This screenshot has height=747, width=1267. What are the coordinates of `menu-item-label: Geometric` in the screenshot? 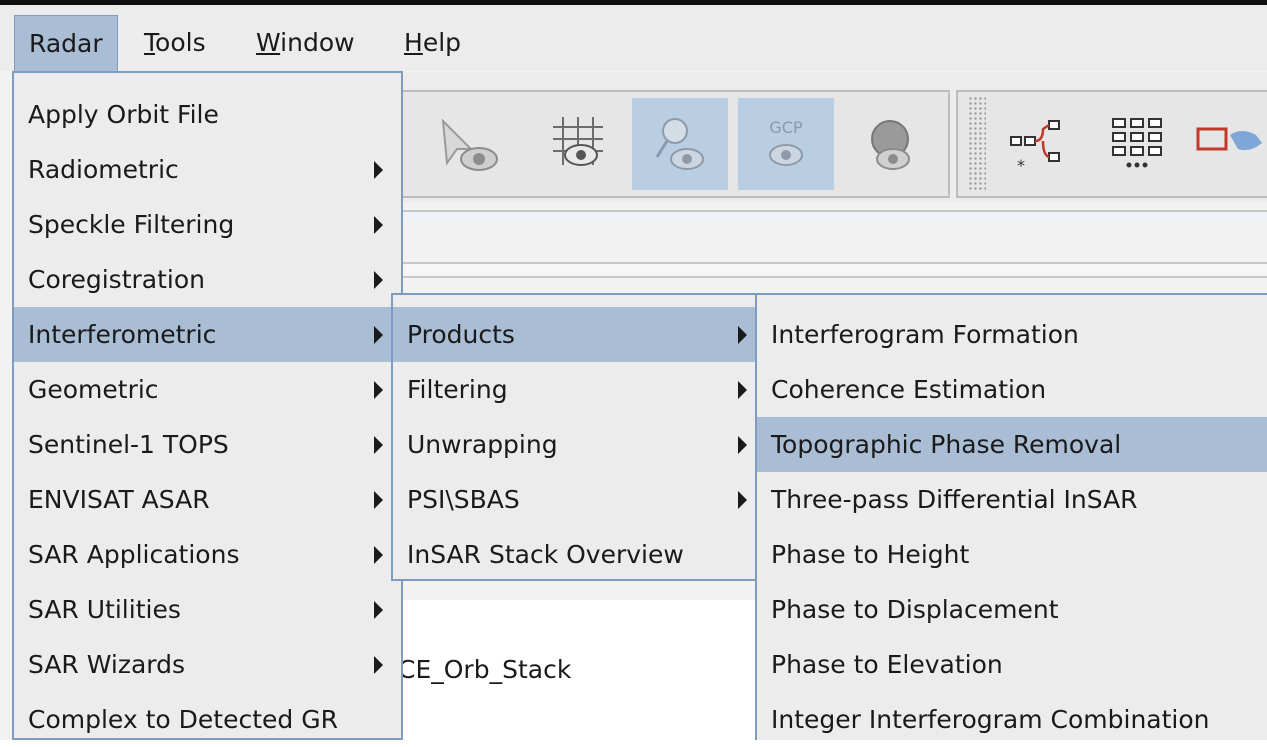 It's located at (93, 389).